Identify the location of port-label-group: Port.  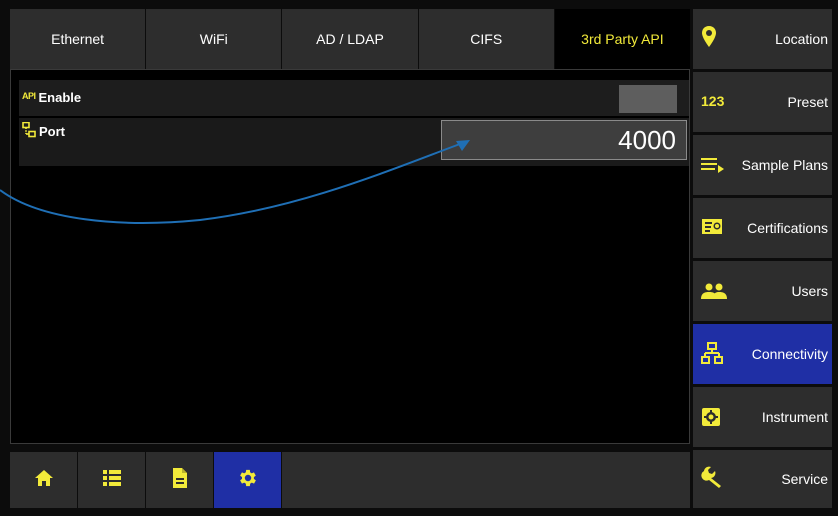
(43, 131).